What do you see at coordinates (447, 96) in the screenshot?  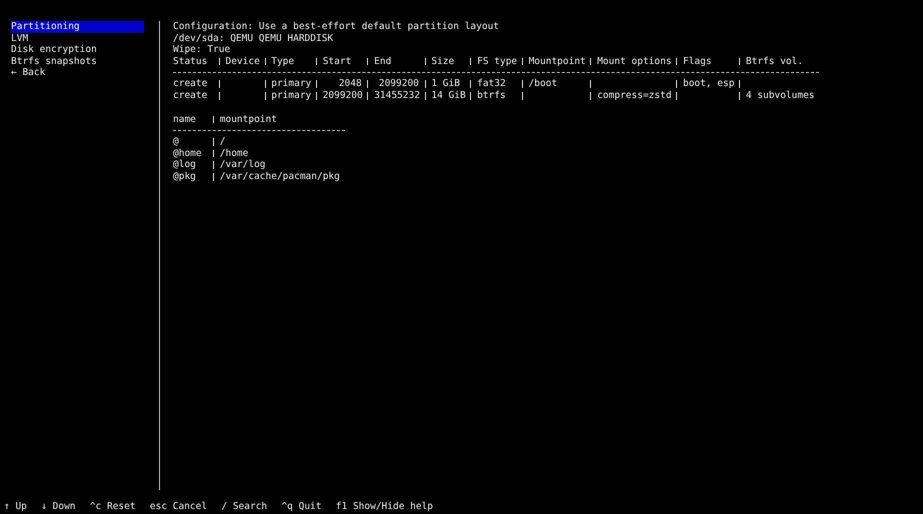 I see `table-cell: 14 GiB` at bounding box center [447, 96].